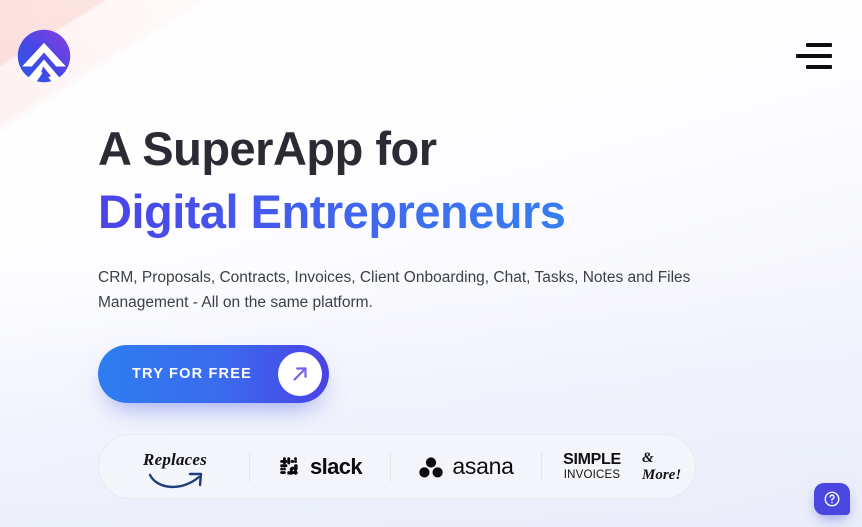 The width and height of the screenshot is (862, 527). I want to click on more-label: & More!, so click(662, 466).